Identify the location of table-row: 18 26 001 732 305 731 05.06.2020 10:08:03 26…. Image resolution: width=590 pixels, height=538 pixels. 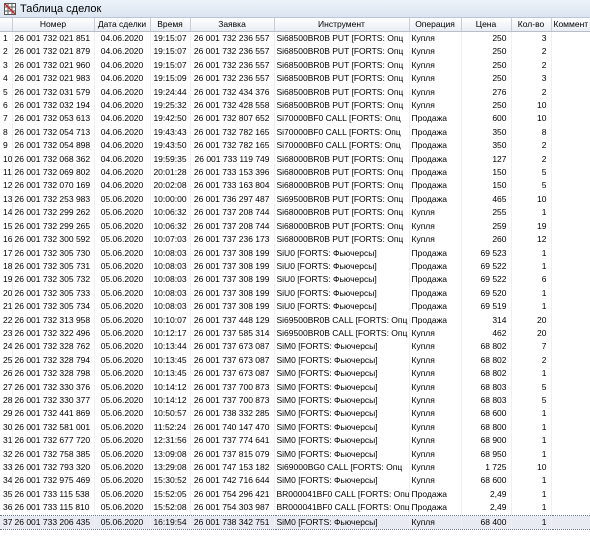
(295, 266).